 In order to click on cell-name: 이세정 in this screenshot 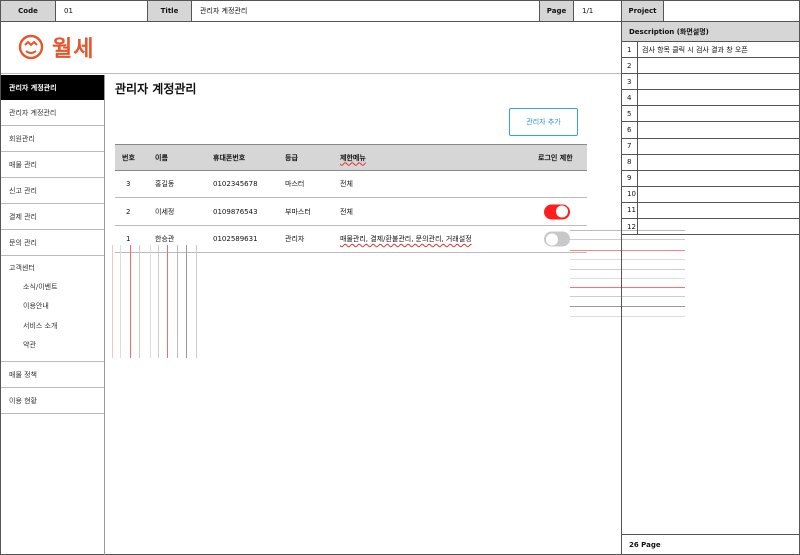, I will do `click(165, 211)`.